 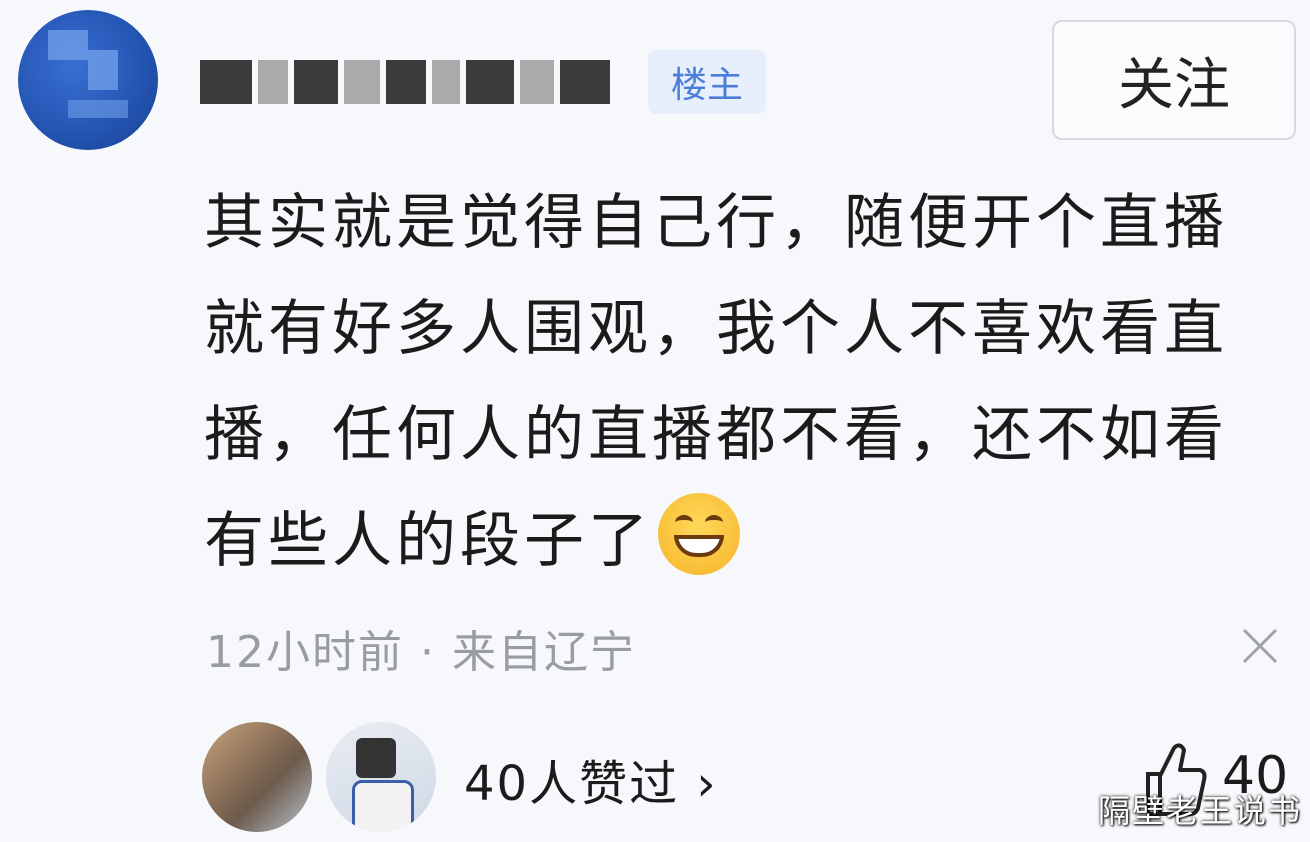 What do you see at coordinates (88, 80) in the screenshot?
I see `poster-avatar` at bounding box center [88, 80].